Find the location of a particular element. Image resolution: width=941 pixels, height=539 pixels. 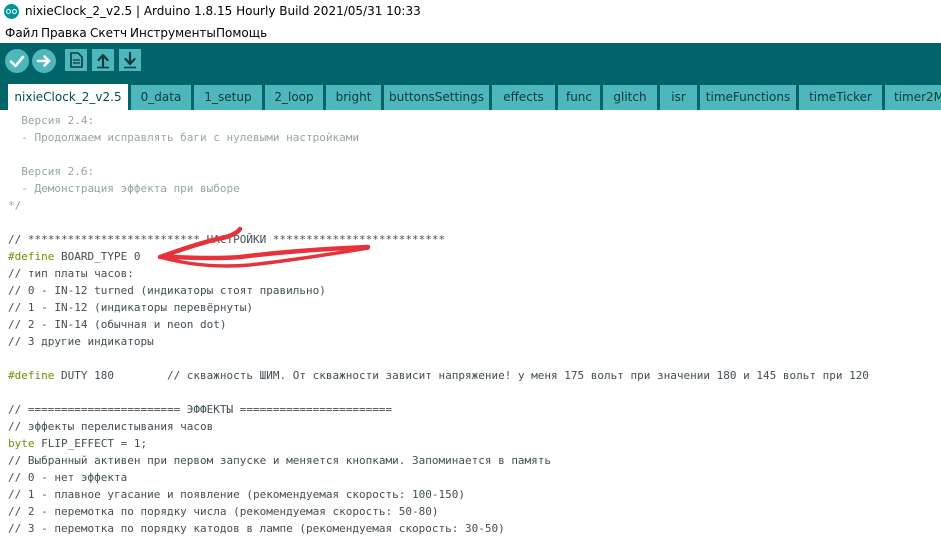

code-token: // 3 другие индикаторы is located at coordinates (81, 341).